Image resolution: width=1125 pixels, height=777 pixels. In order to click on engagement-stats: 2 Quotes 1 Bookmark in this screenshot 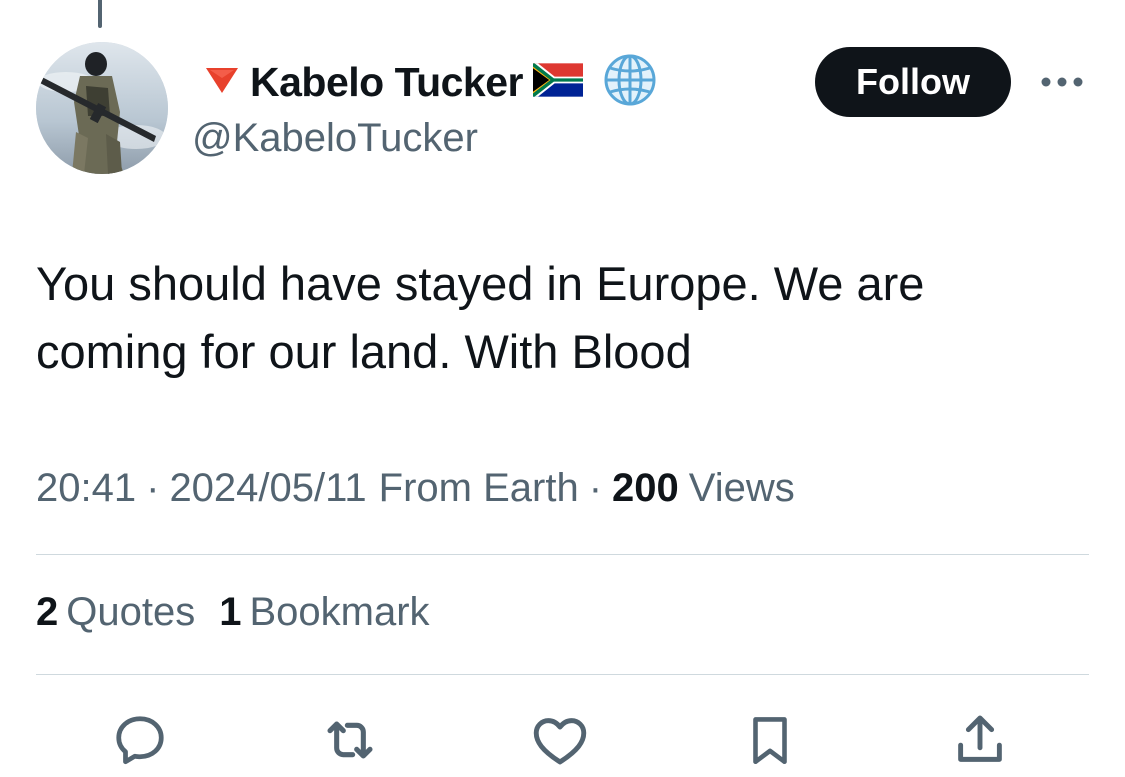, I will do `click(233, 612)`.